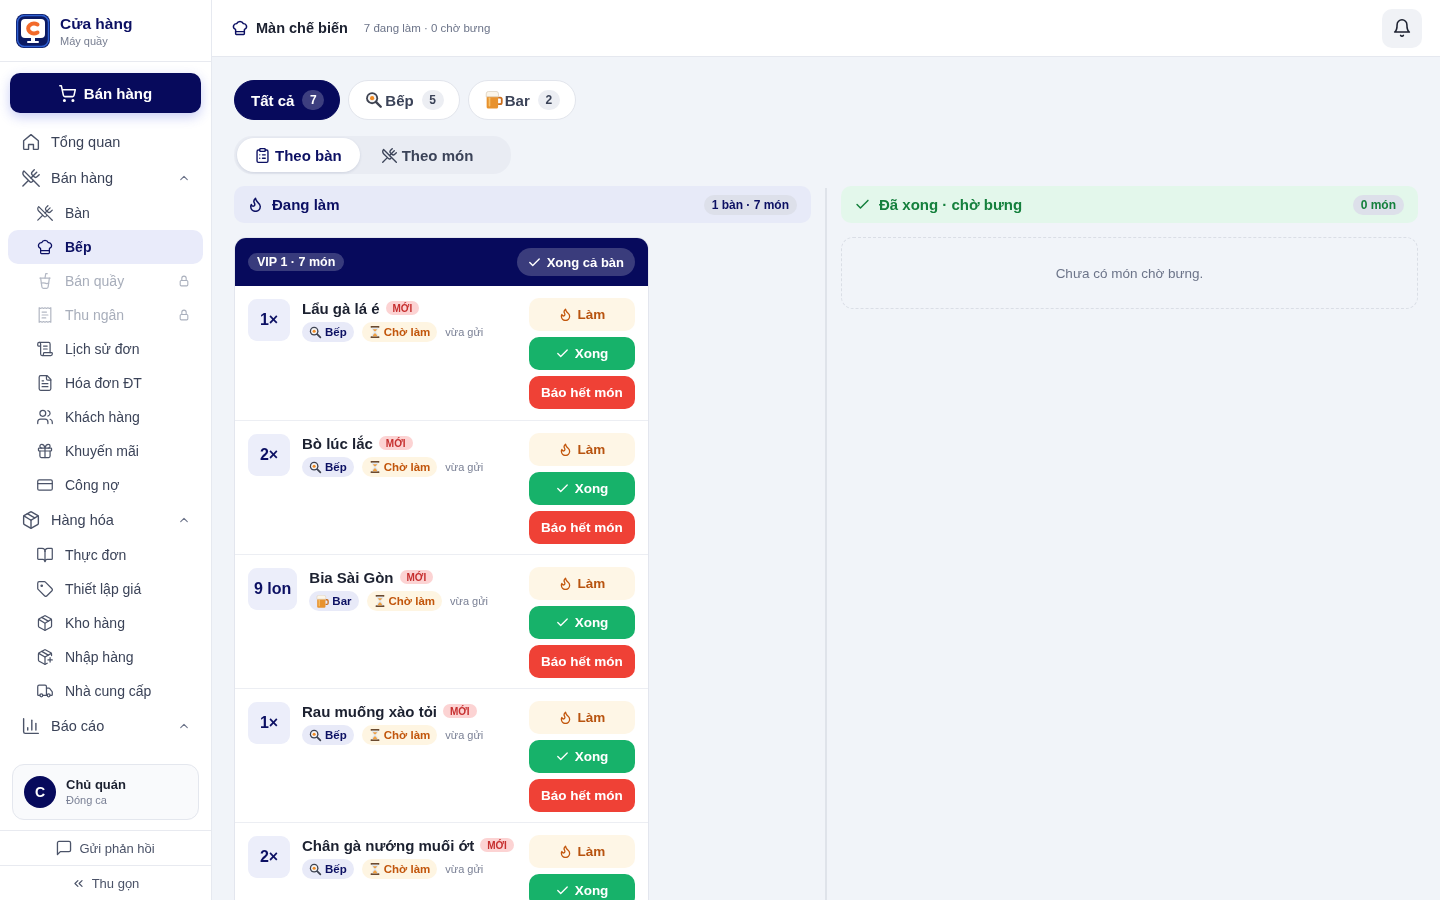  What do you see at coordinates (521, 100) in the screenshot?
I see `filter-tab: Bar 2` at bounding box center [521, 100].